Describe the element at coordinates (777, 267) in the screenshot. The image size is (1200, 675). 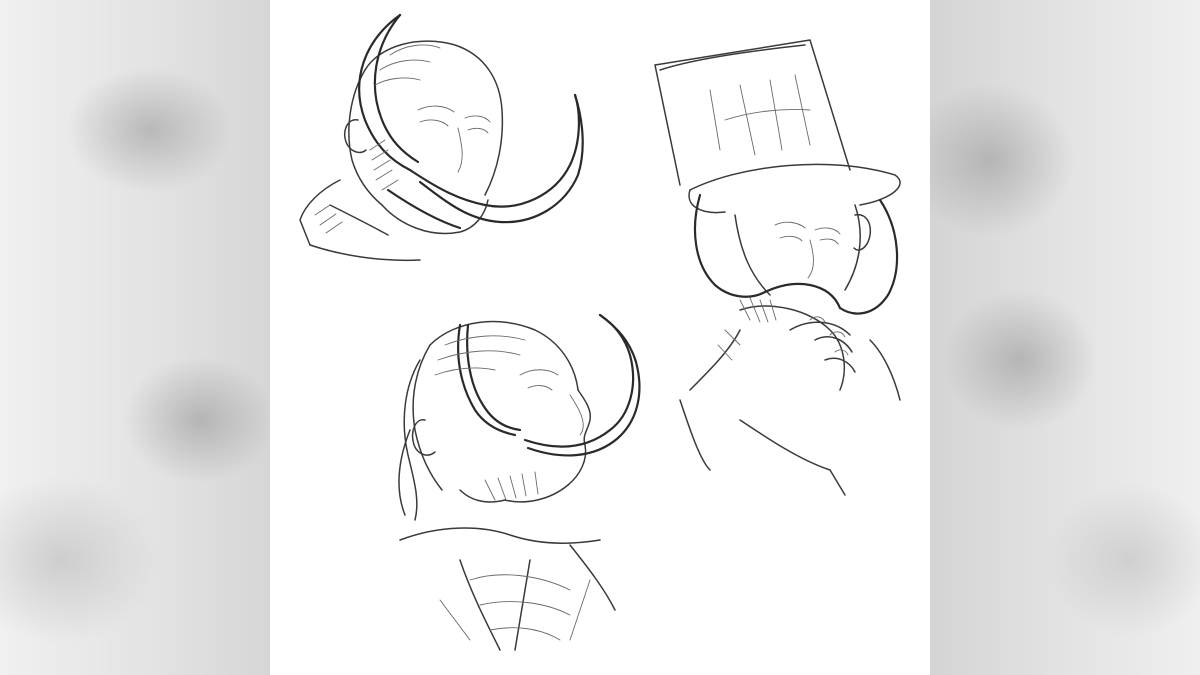
I see `portrait-right-top-hat` at that location.